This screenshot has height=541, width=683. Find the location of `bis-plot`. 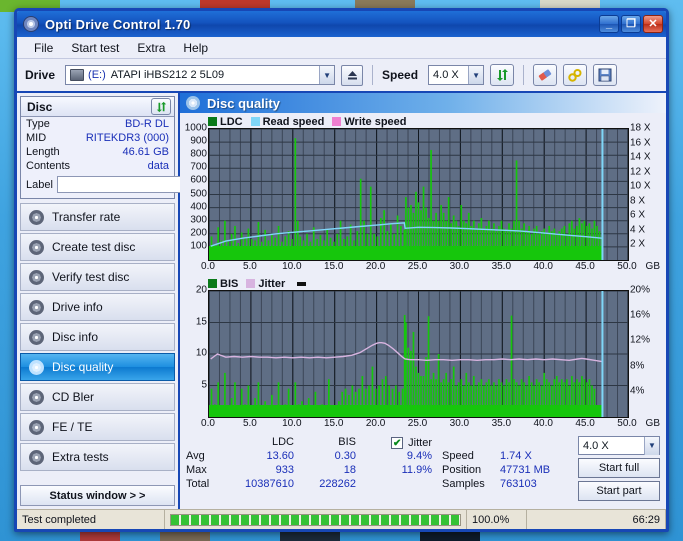

bis-plot is located at coordinates (418, 354).